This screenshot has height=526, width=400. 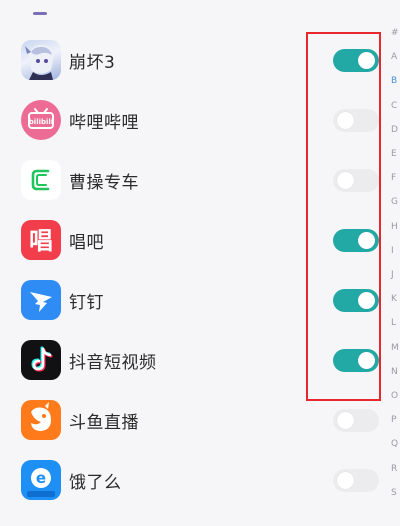 I want to click on caocao-chuxing-icon, so click(x=41, y=180).